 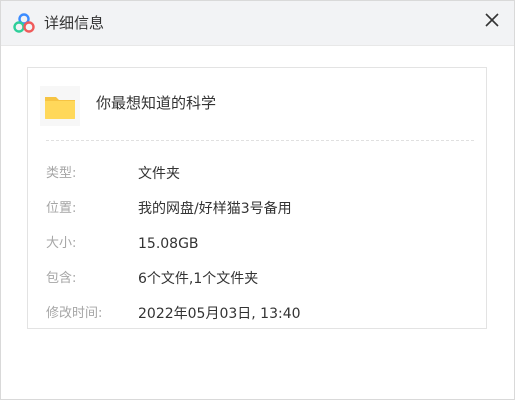 What do you see at coordinates (61, 243) in the screenshot?
I see `size-label: 大小:` at bounding box center [61, 243].